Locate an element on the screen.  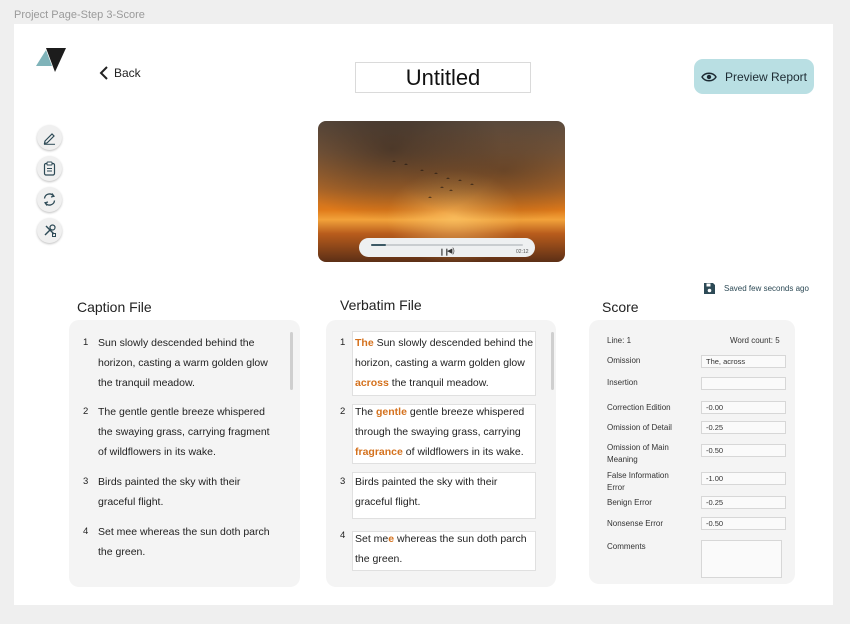
omission-label: Omission is located at coordinates (624, 360).